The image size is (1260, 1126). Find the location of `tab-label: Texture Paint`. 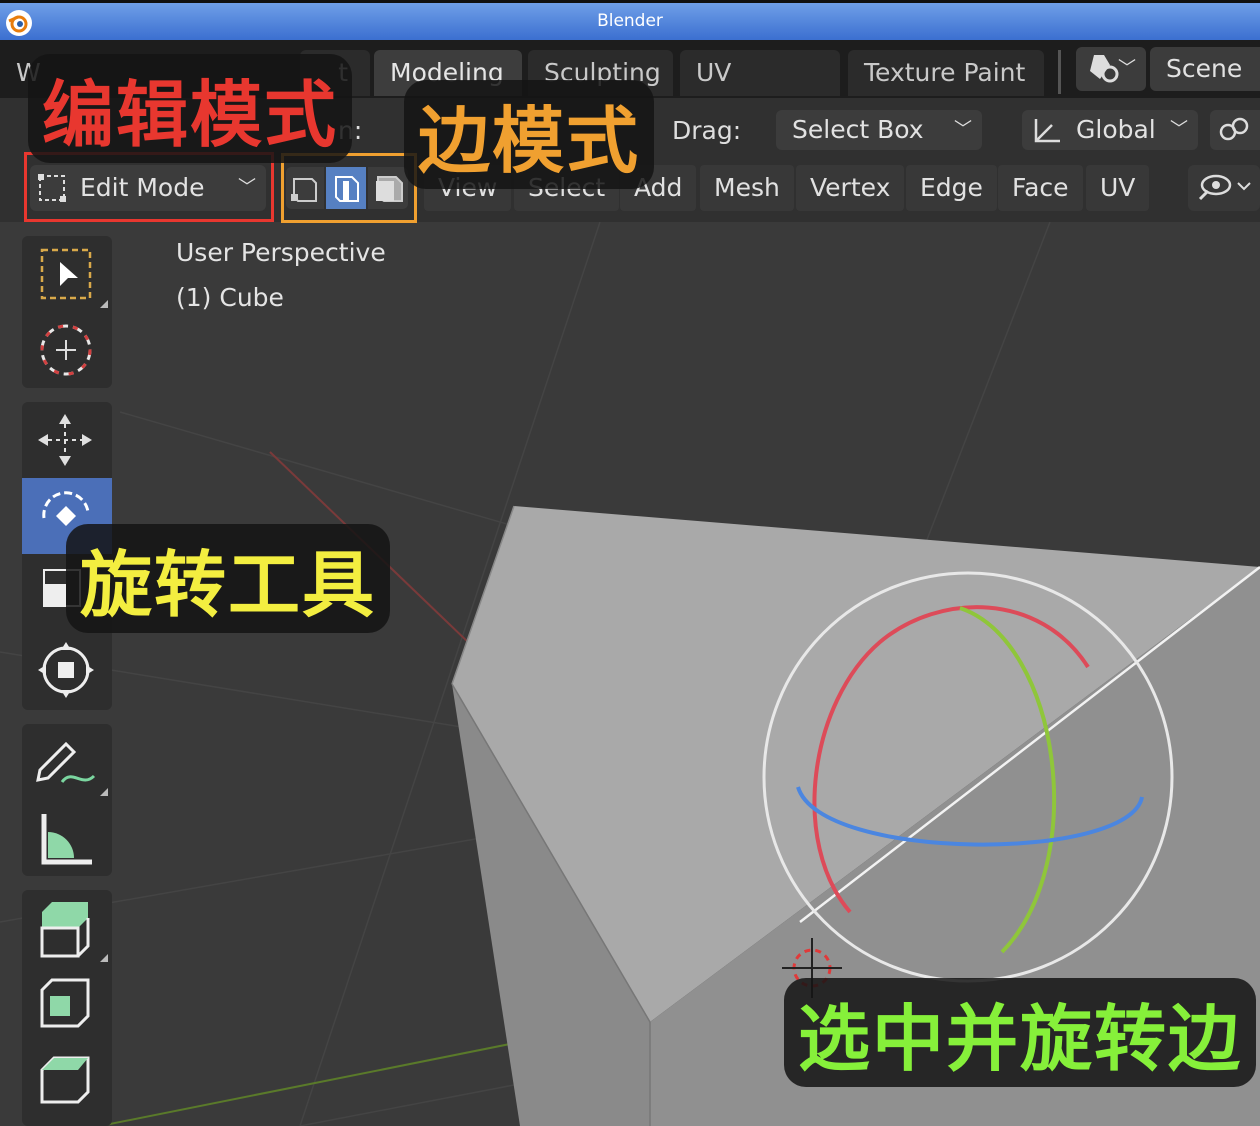

tab-label: Texture Paint is located at coordinates (945, 72).